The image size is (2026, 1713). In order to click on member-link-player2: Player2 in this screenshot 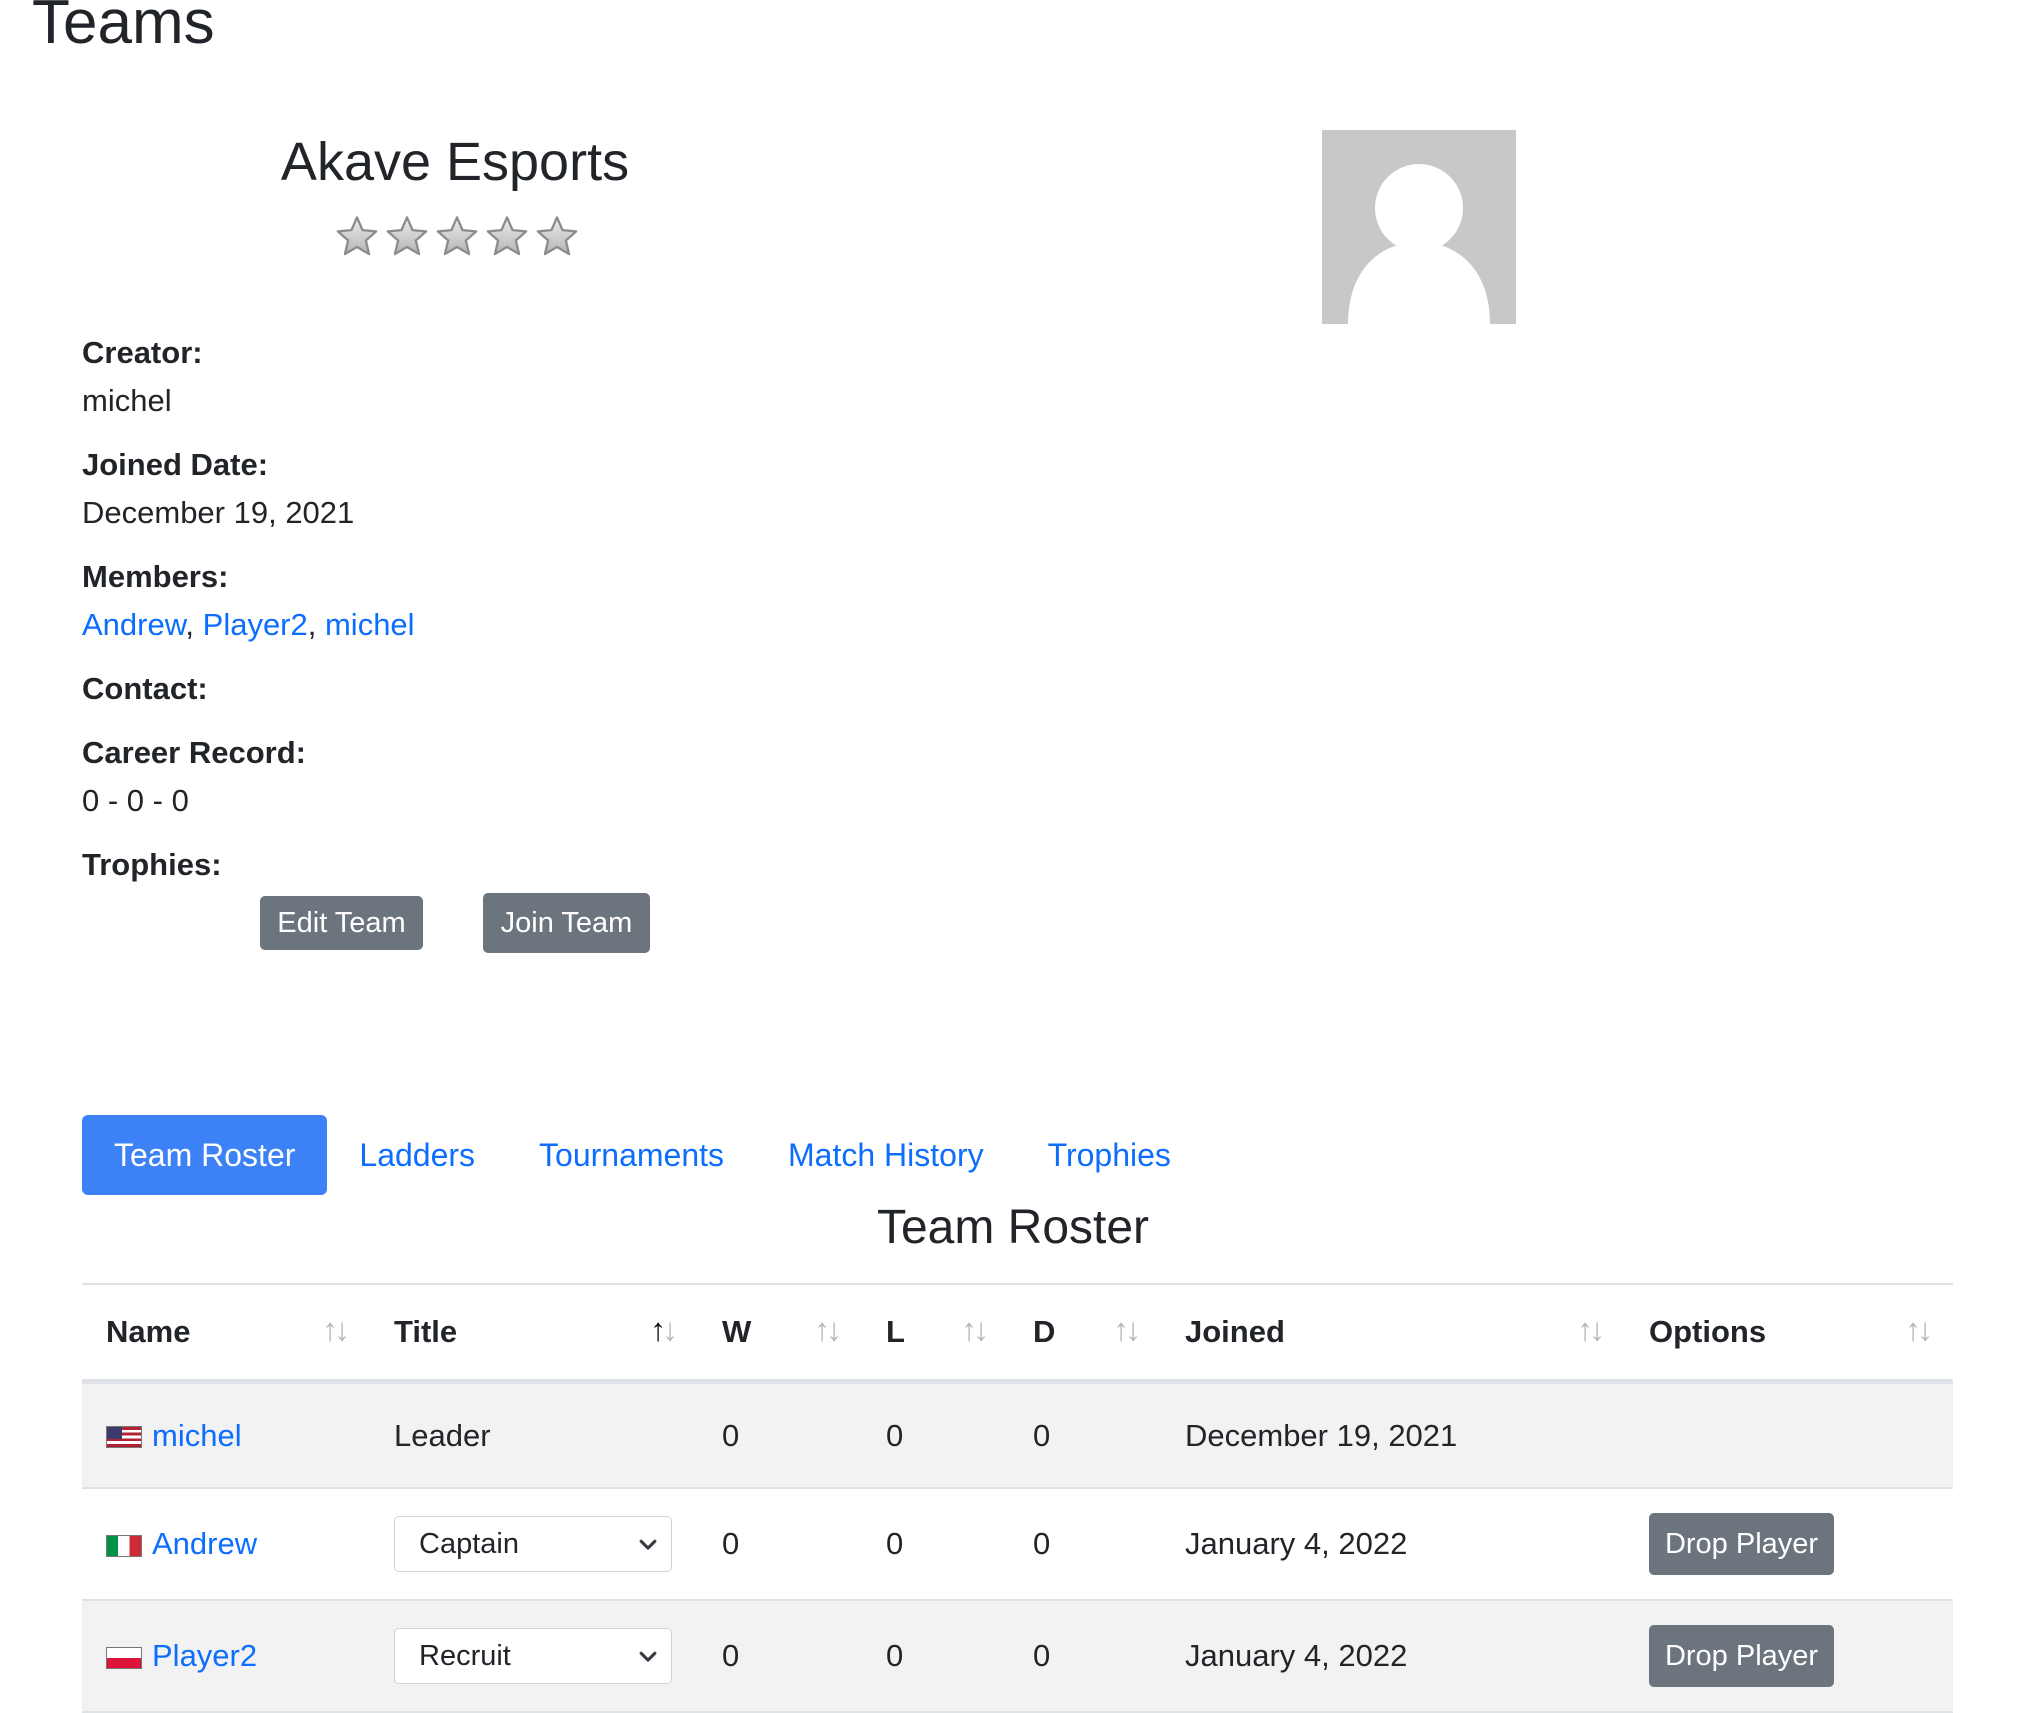, I will do `click(255, 624)`.